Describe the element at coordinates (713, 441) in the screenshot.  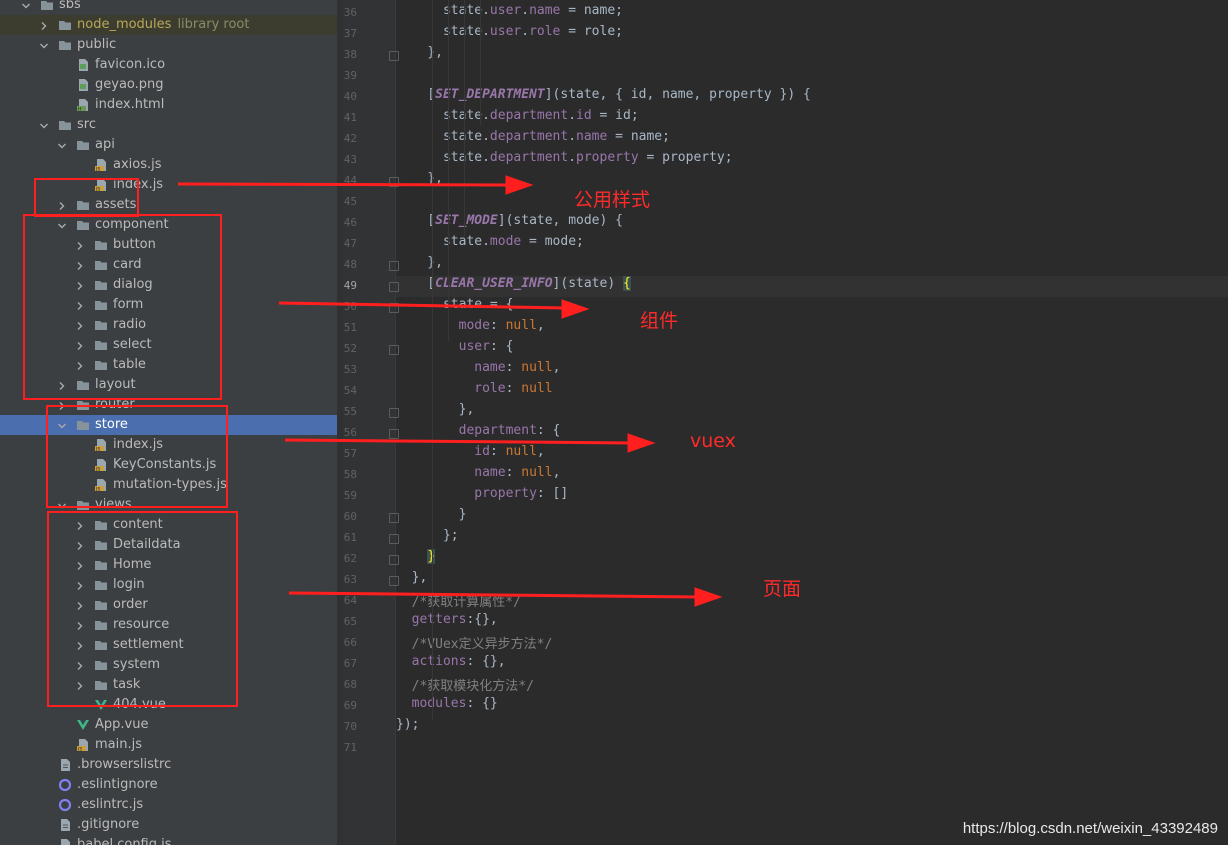
I see `note-vuex: vuex` at that location.